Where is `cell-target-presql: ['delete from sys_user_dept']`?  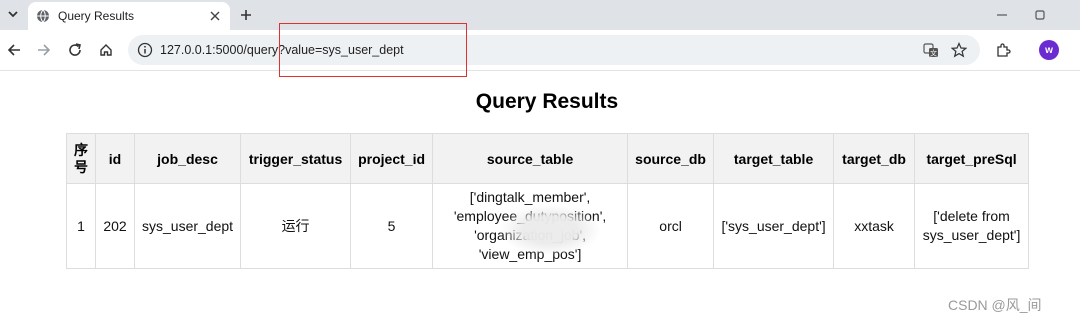
cell-target-presql: ['delete from sys_user_dept'] is located at coordinates (972, 226).